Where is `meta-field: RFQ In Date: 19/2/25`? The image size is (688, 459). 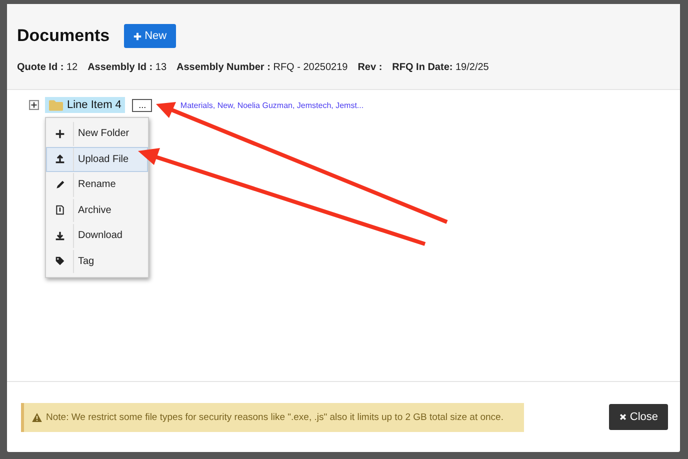 meta-field: RFQ In Date: 19/2/25 is located at coordinates (440, 67).